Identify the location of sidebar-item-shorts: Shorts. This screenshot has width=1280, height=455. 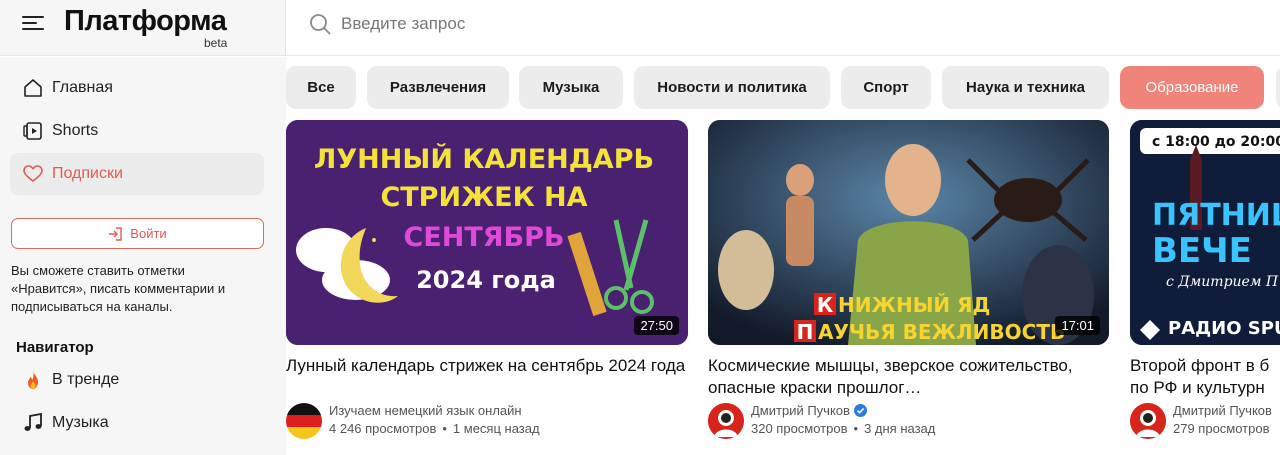
(137, 131).